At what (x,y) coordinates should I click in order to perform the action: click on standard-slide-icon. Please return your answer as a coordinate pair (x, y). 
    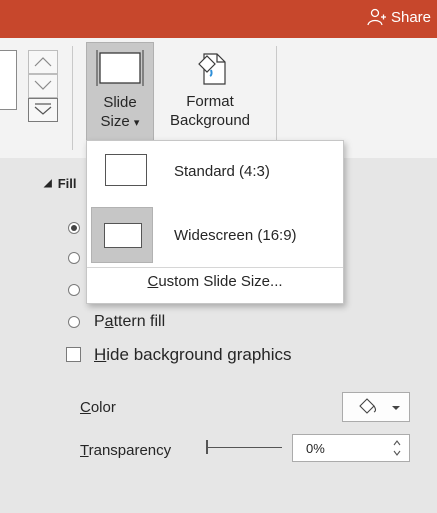
    Looking at the image, I should click on (126, 170).